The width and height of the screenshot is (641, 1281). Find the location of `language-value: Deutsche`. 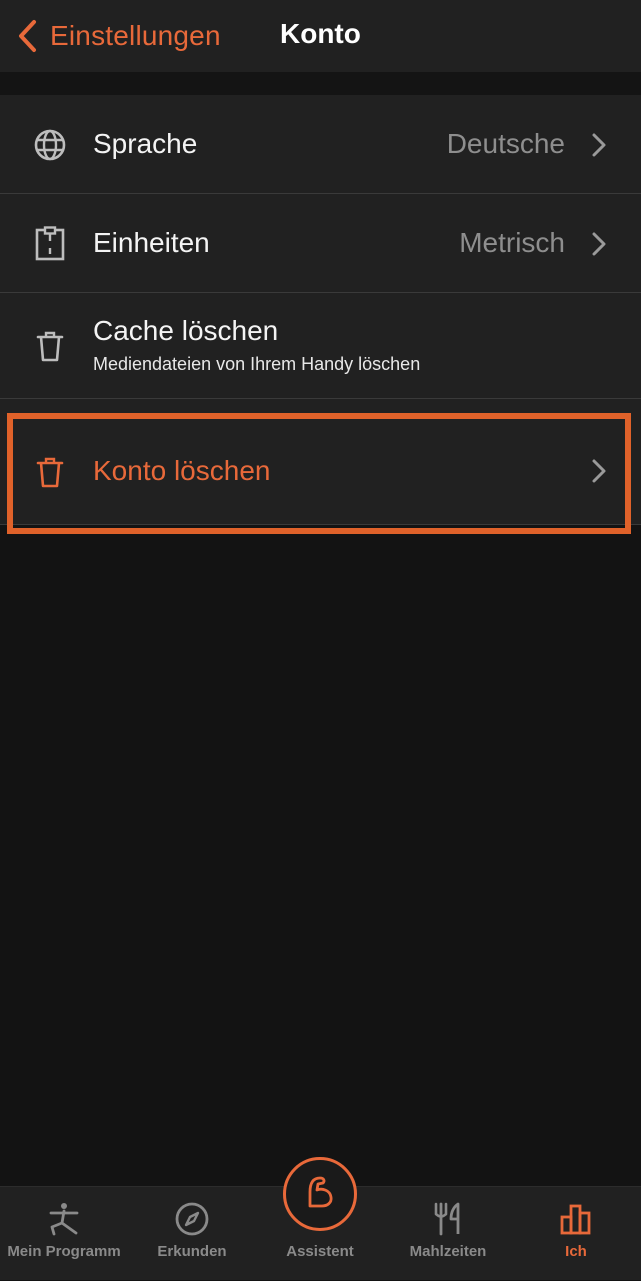

language-value: Deutsche is located at coordinates (505, 143).